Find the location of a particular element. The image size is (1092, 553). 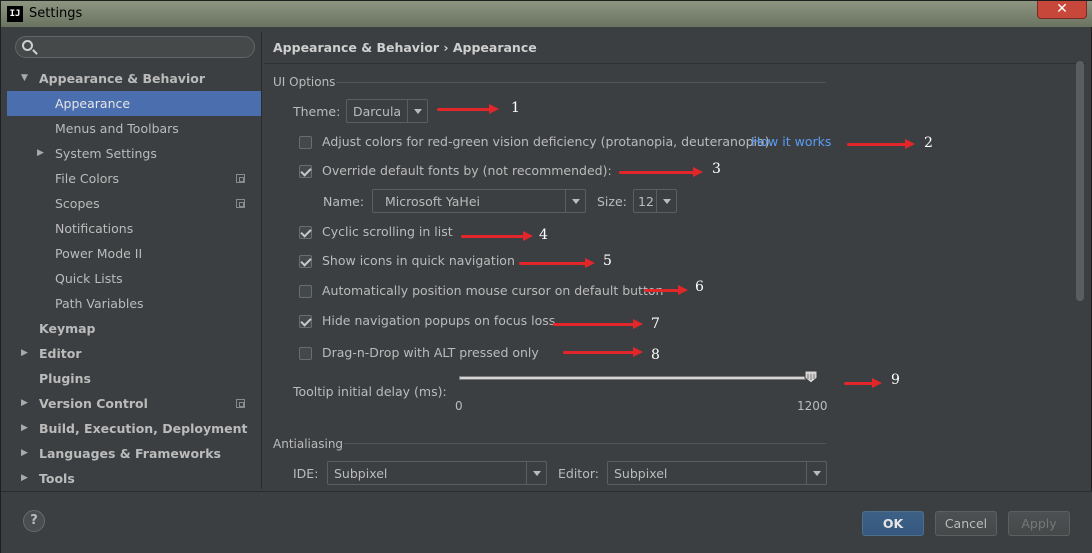

help-icon: ? is located at coordinates (34, 521).